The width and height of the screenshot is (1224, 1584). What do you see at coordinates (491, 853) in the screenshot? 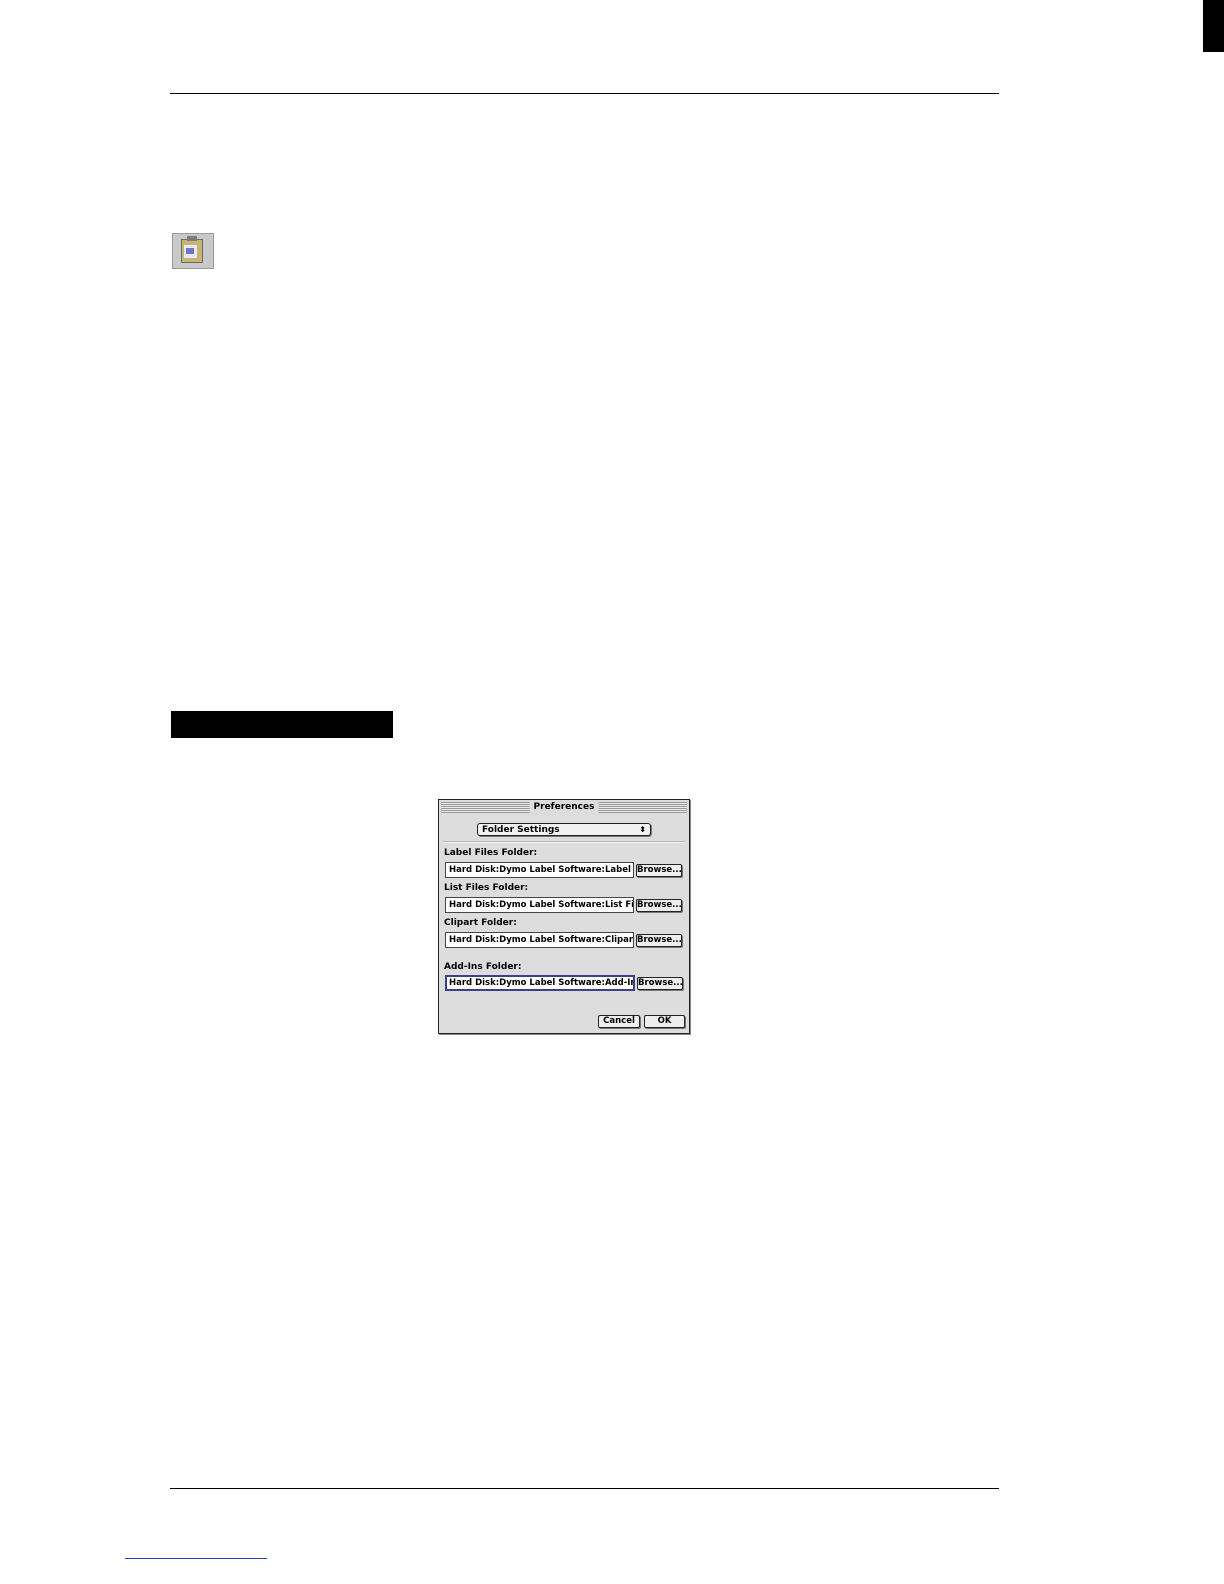
I see `label-files-folder-label: Label Files Folder:` at bounding box center [491, 853].